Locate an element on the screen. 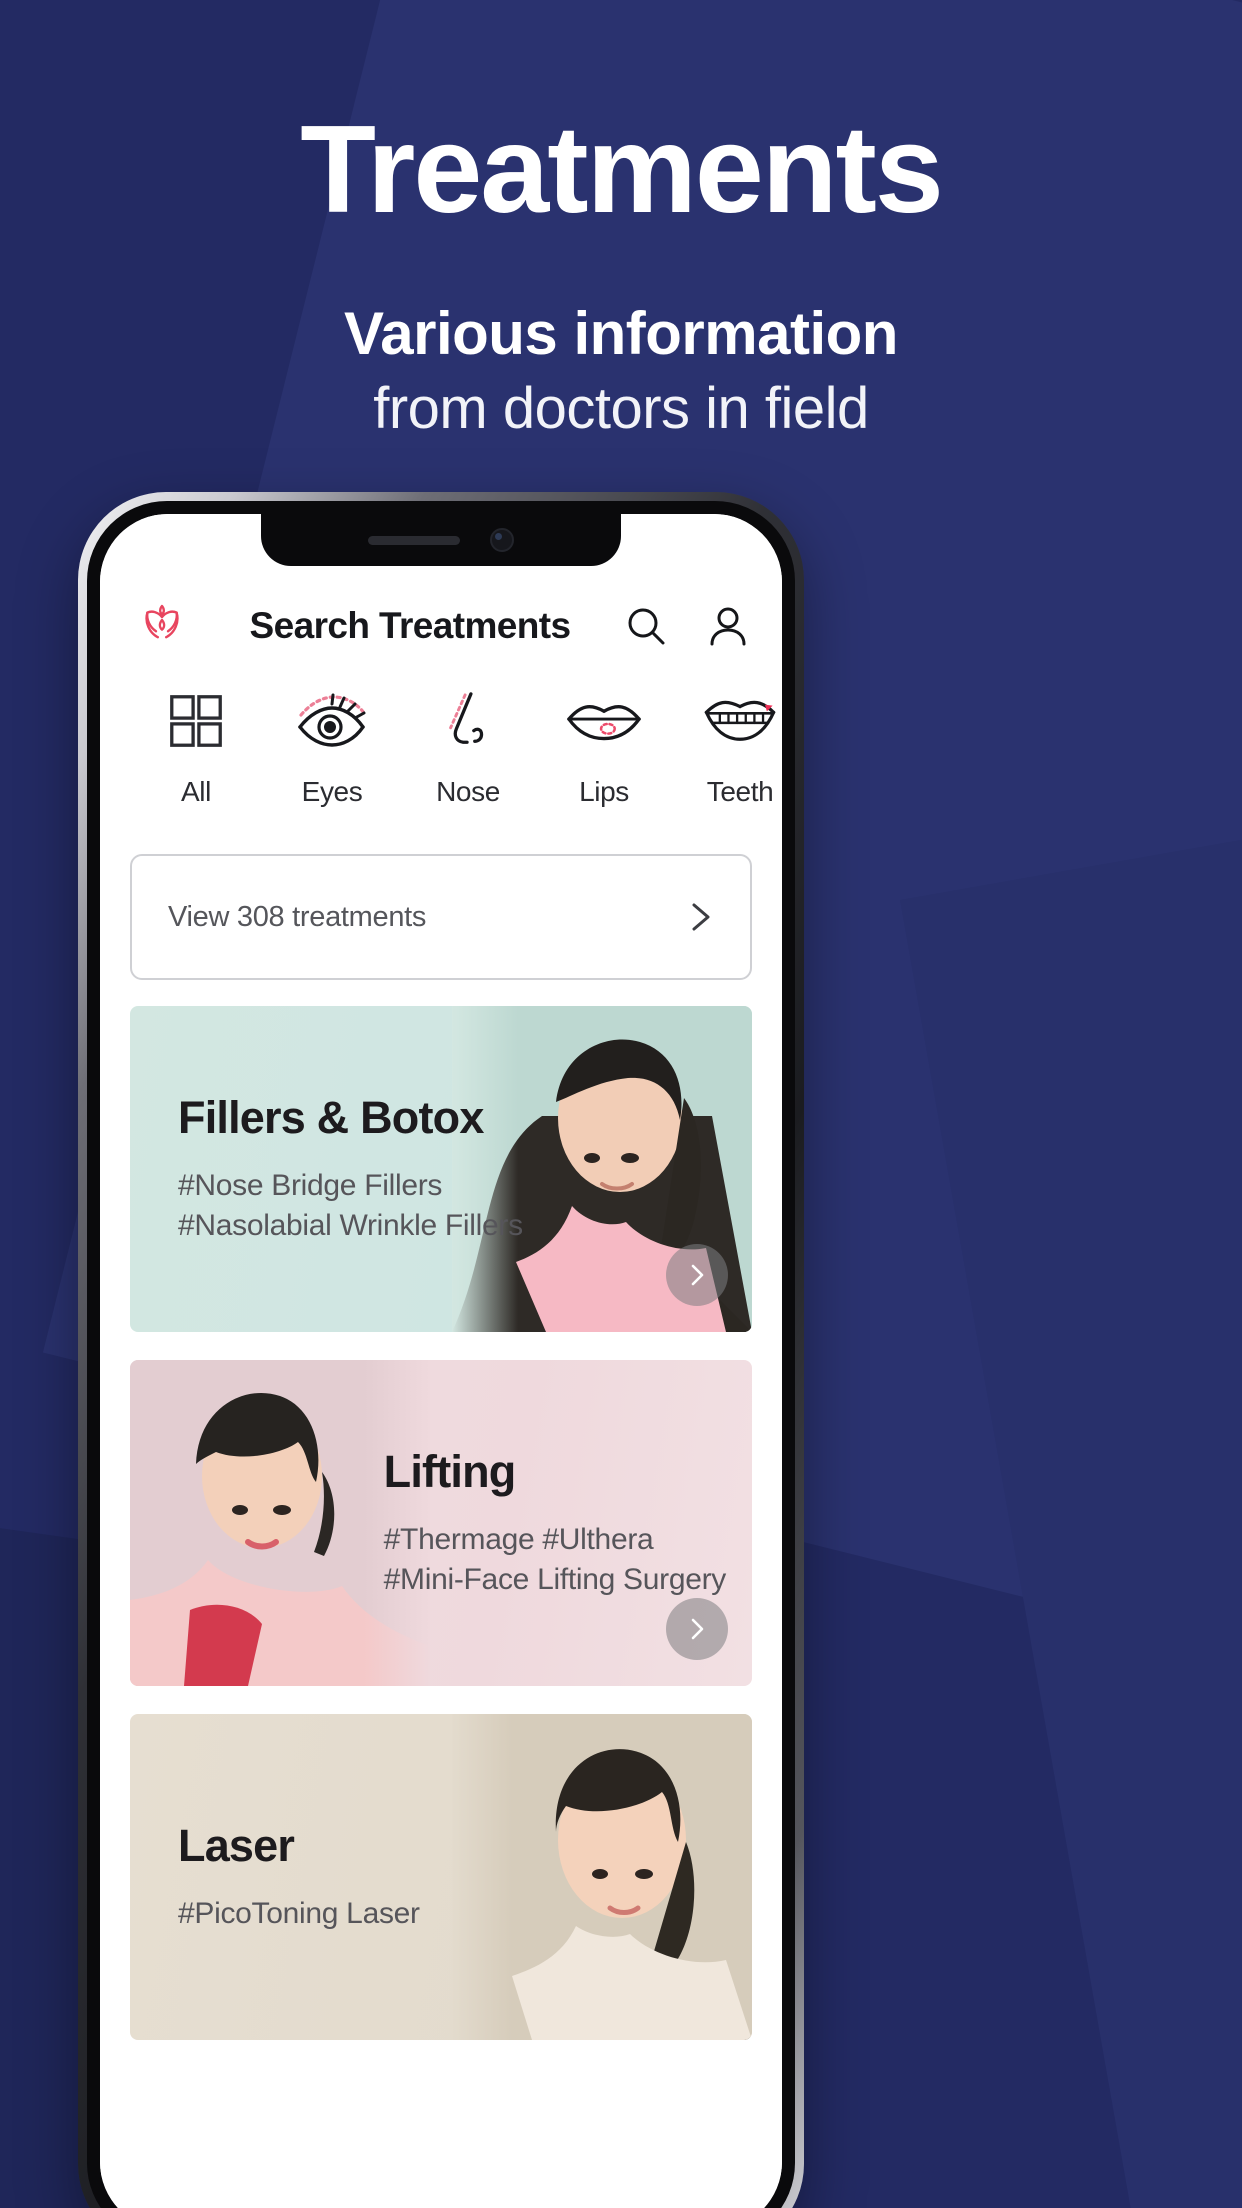 This screenshot has width=1242, height=2208. lotus-flower-icon is located at coordinates (162, 626).